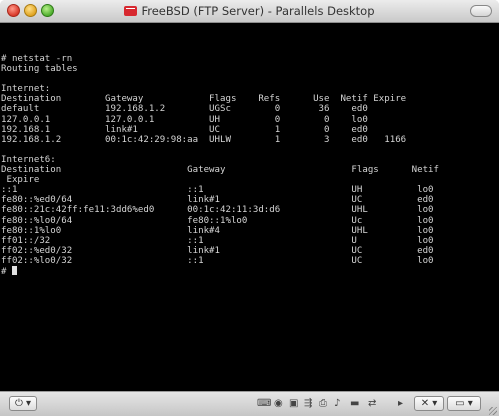  What do you see at coordinates (400, 404) in the screenshot?
I see `play-icon: ▸` at bounding box center [400, 404].